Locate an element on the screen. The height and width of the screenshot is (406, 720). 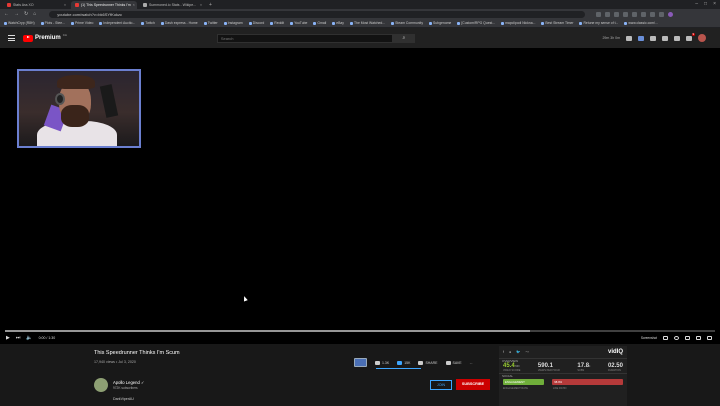
buffered-progress is located at coordinates (268, 331).